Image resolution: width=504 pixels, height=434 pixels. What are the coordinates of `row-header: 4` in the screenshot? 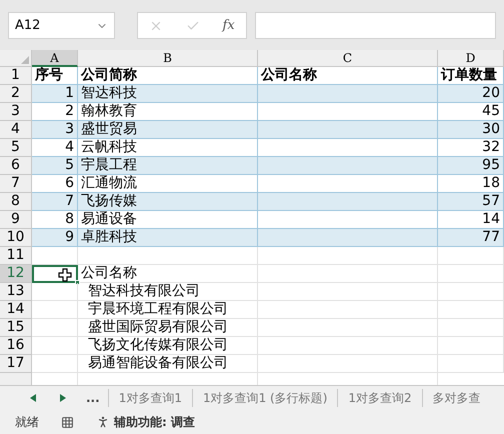 It's located at (16, 130).